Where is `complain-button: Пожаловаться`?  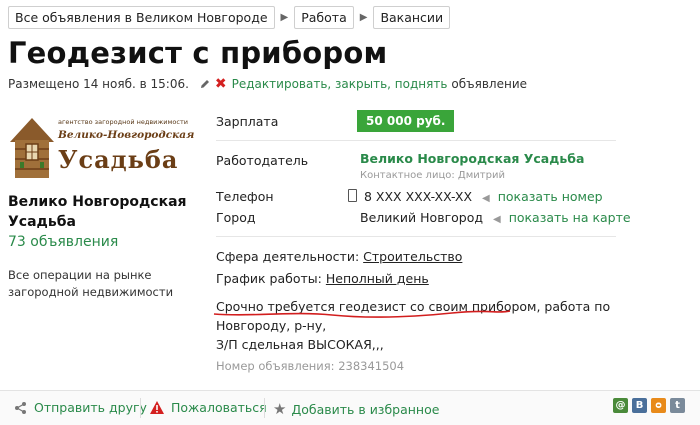
complain-button: Пожаловаться is located at coordinates (208, 407).